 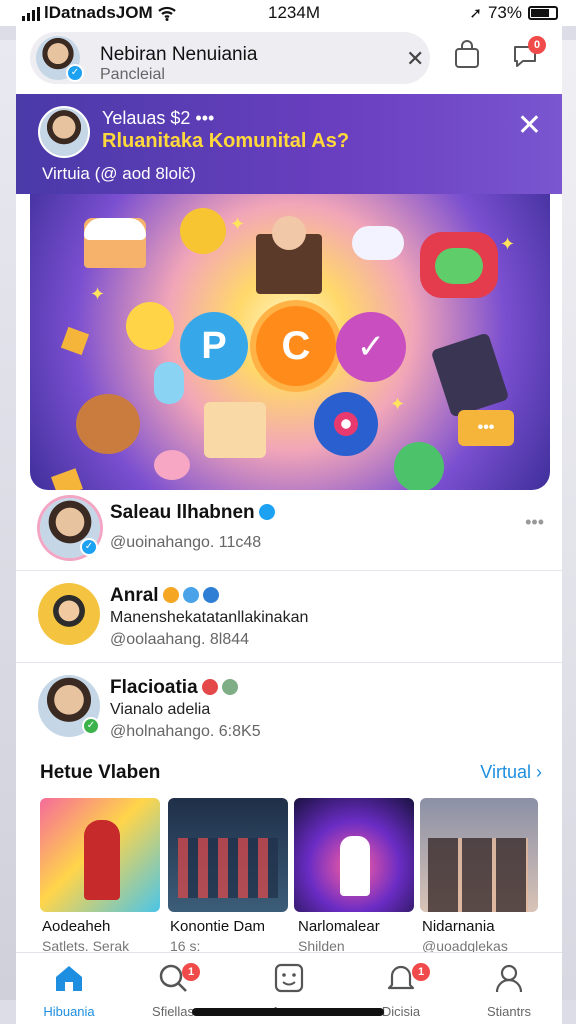 I want to click on status-right: ➚ 73%, so click(x=513, y=13).